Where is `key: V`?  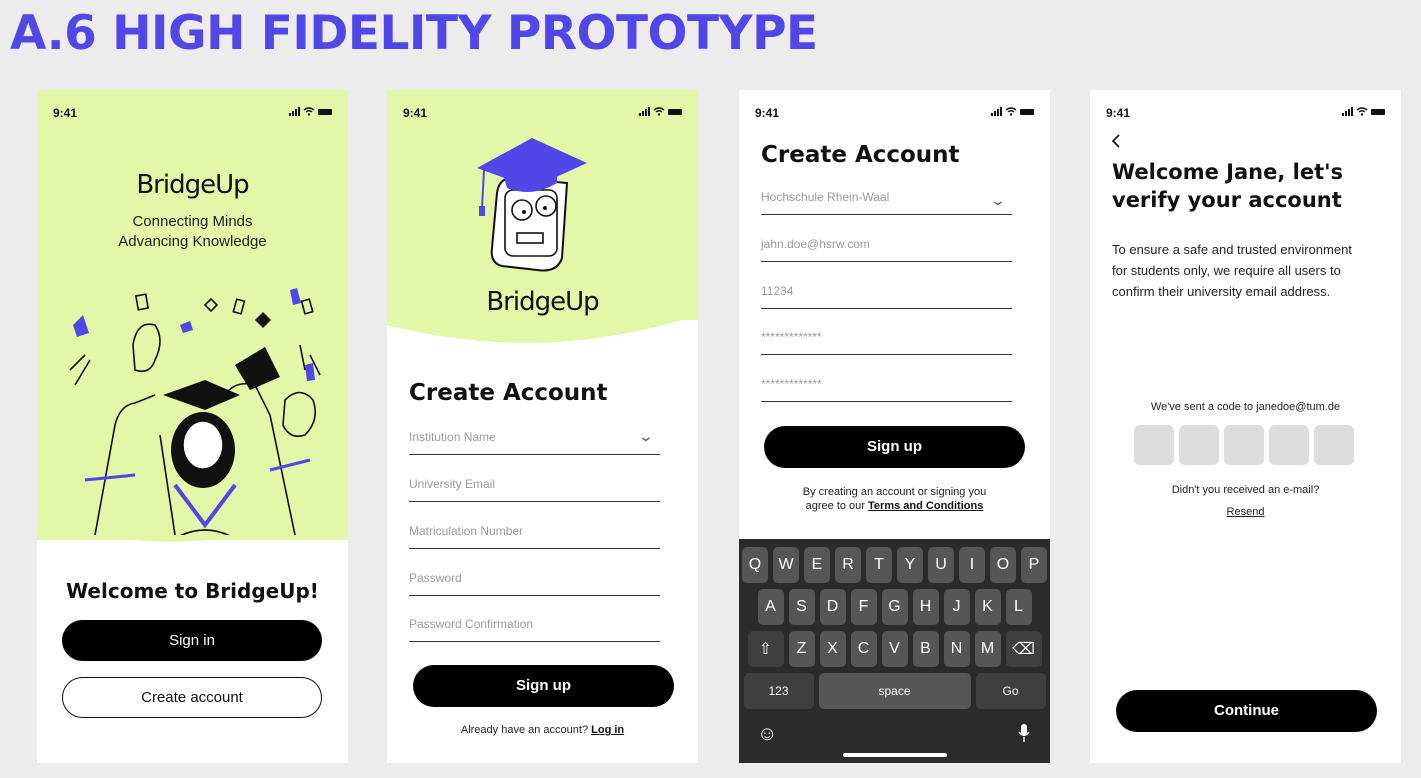
key: V is located at coordinates (894, 649).